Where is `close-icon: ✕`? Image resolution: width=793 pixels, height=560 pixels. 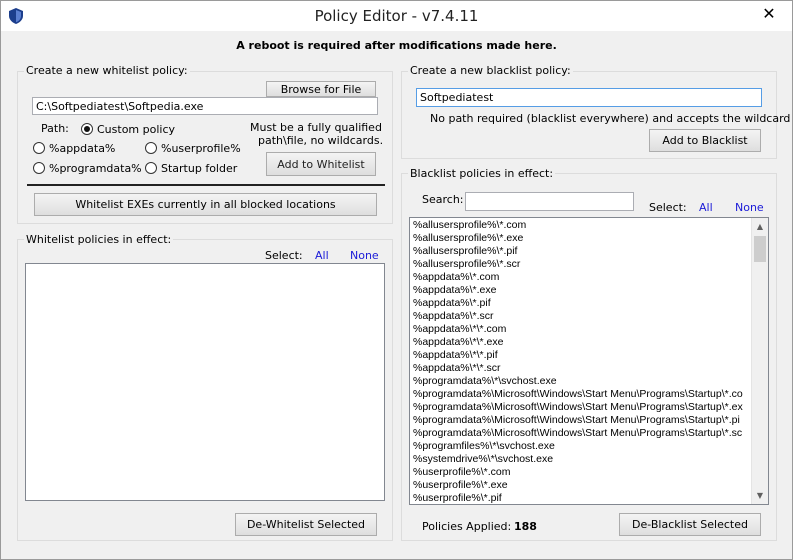 close-icon: ✕ is located at coordinates (769, 13).